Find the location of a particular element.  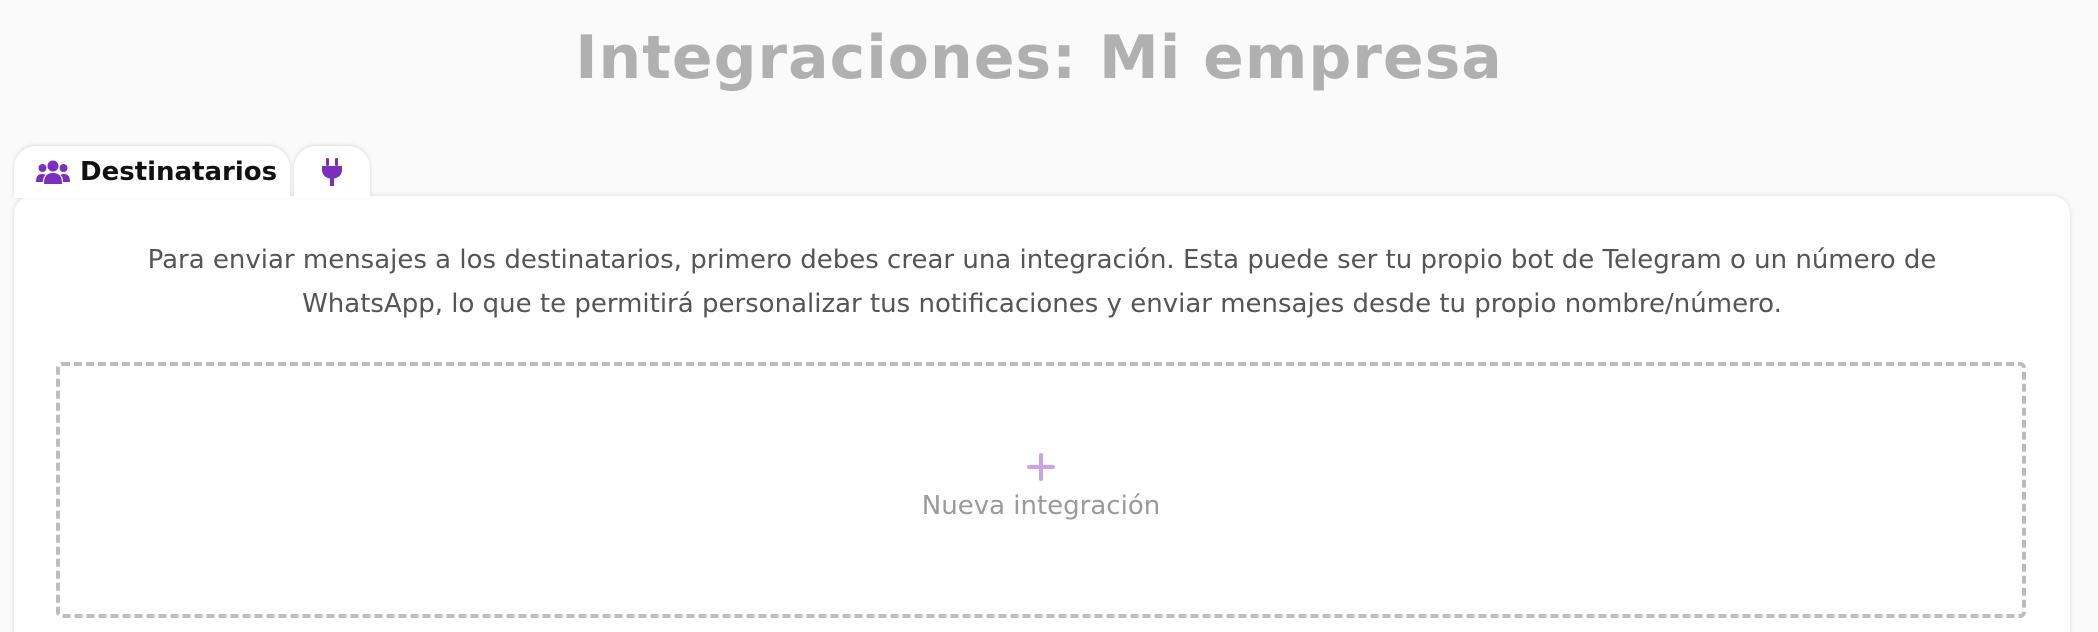

page-title: Integraciones: Mi empresa is located at coordinates (1039, 58).